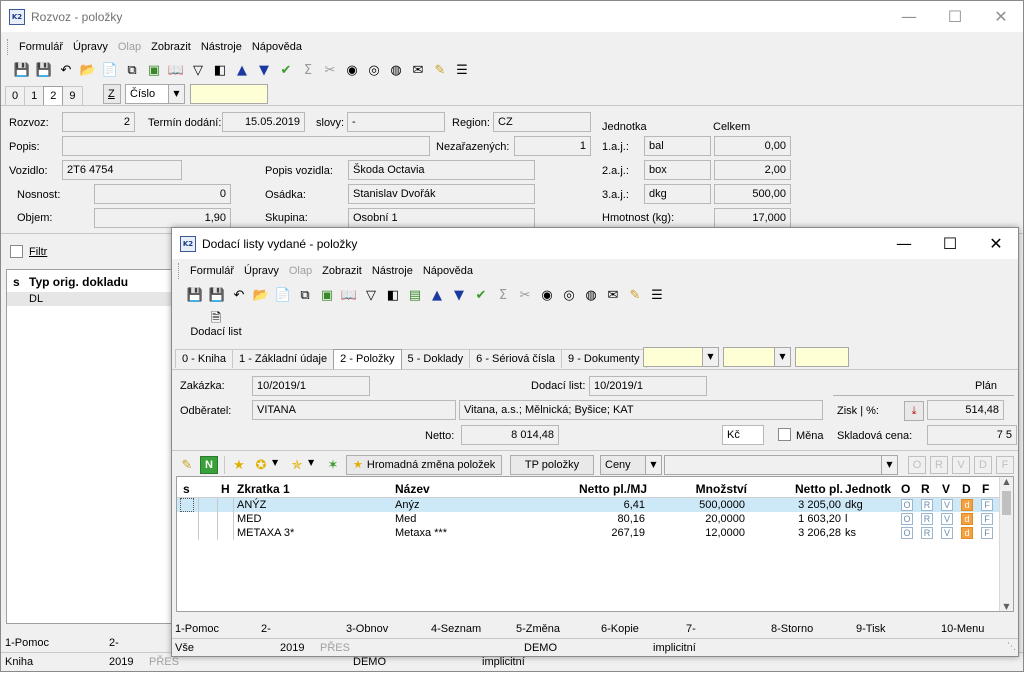  What do you see at coordinates (266, 629) in the screenshot?
I see `fkey-2: 2-` at bounding box center [266, 629].